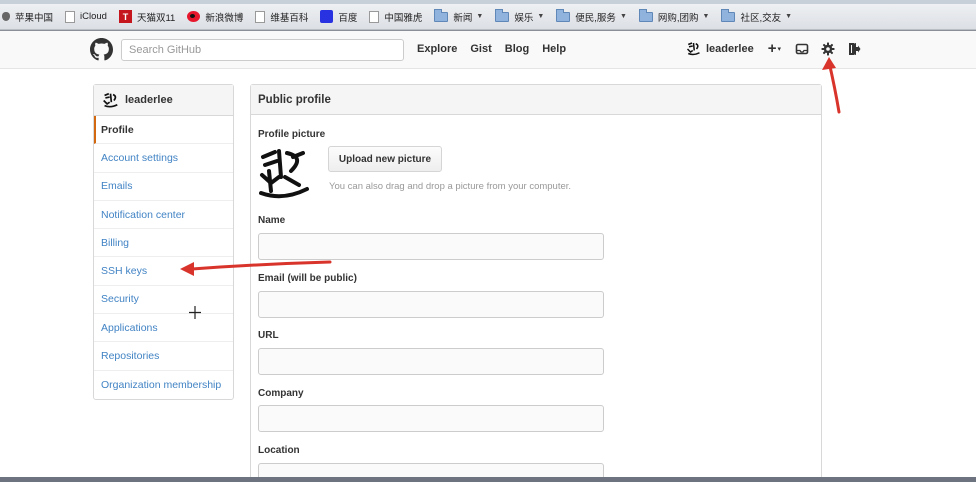  What do you see at coordinates (591, 17) in the screenshot?
I see `bookmark-folder-services: 便民,服务 ▼` at bounding box center [591, 17].